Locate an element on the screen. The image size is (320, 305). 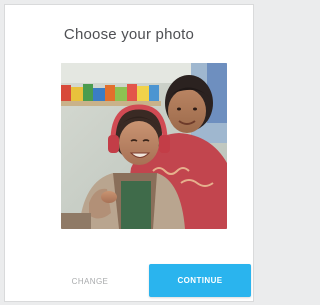
change-button: CHANGE is located at coordinates (90, 281).